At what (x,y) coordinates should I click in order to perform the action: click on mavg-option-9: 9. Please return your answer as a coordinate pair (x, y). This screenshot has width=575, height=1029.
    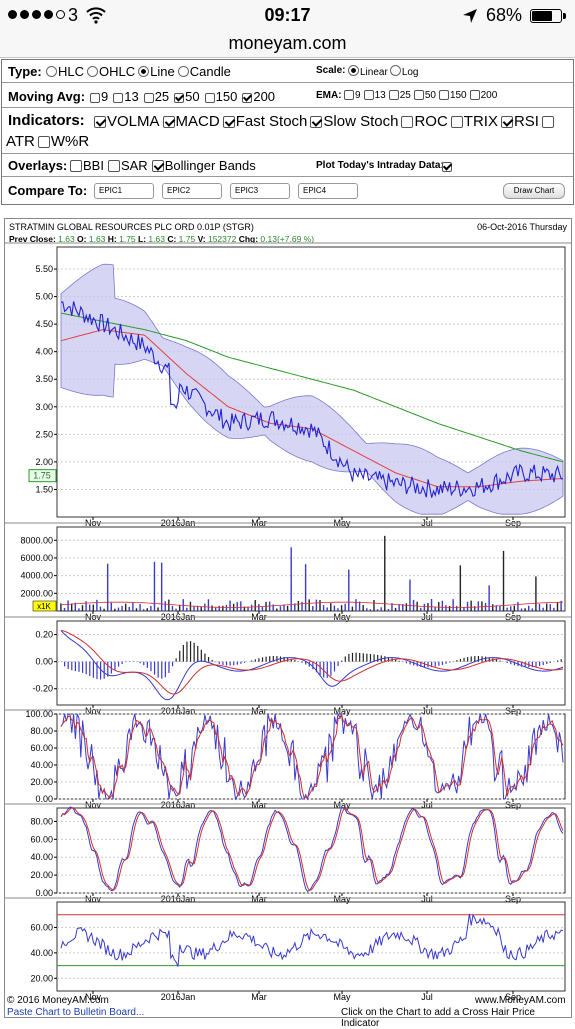
    Looking at the image, I should click on (99, 96).